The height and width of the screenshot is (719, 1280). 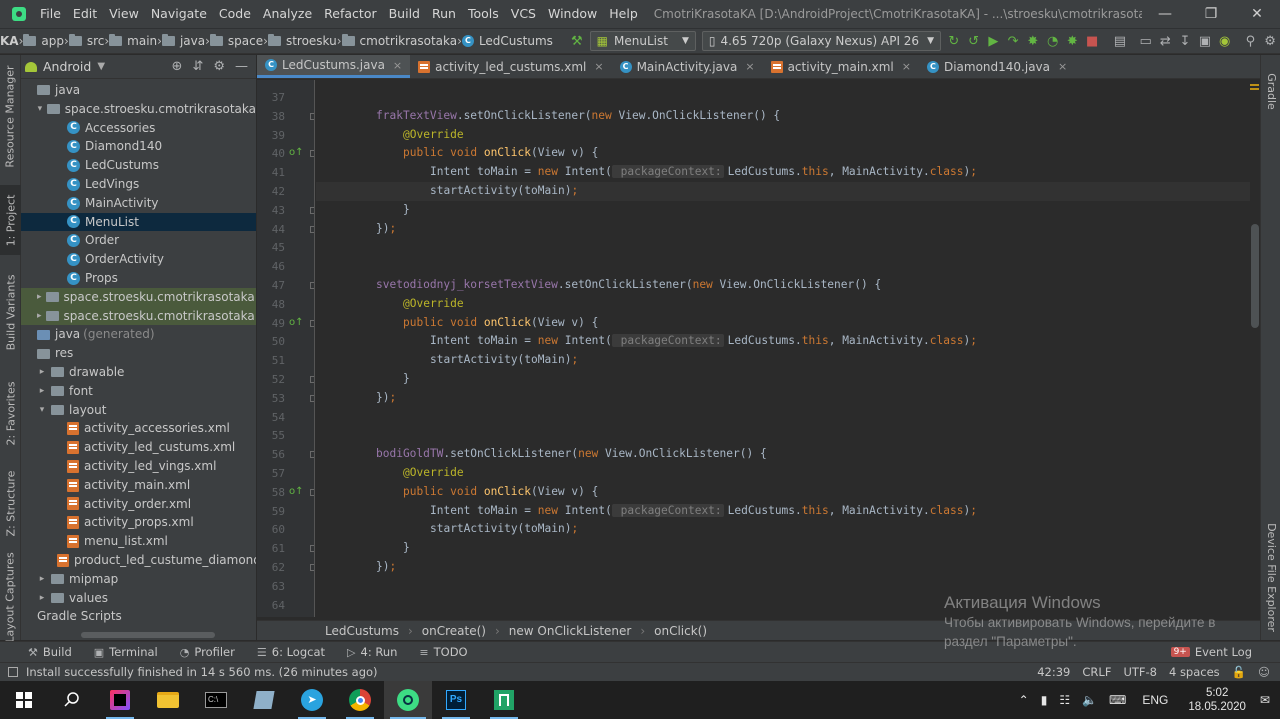 What do you see at coordinates (10, 597) in the screenshot?
I see `tab-layout-captures: Layout Captures` at bounding box center [10, 597].